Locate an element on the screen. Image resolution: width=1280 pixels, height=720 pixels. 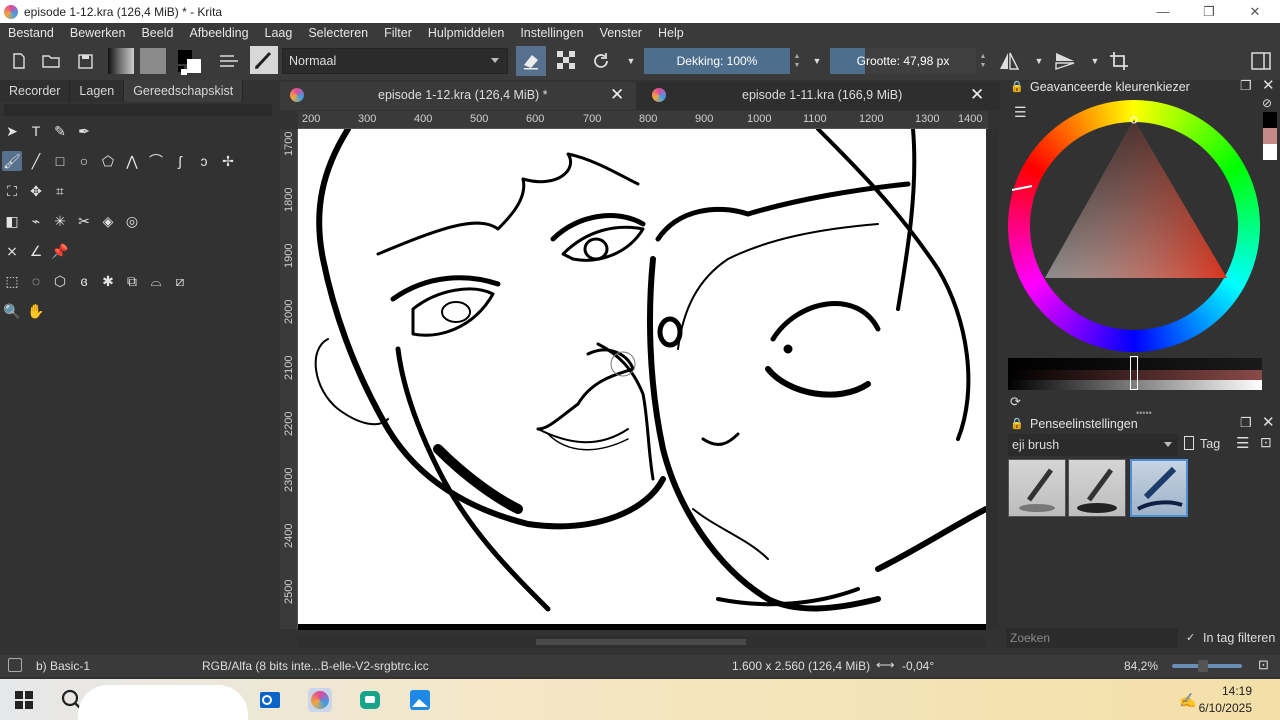
refresh-icon: ⟳ is located at coordinates (1015, 402).